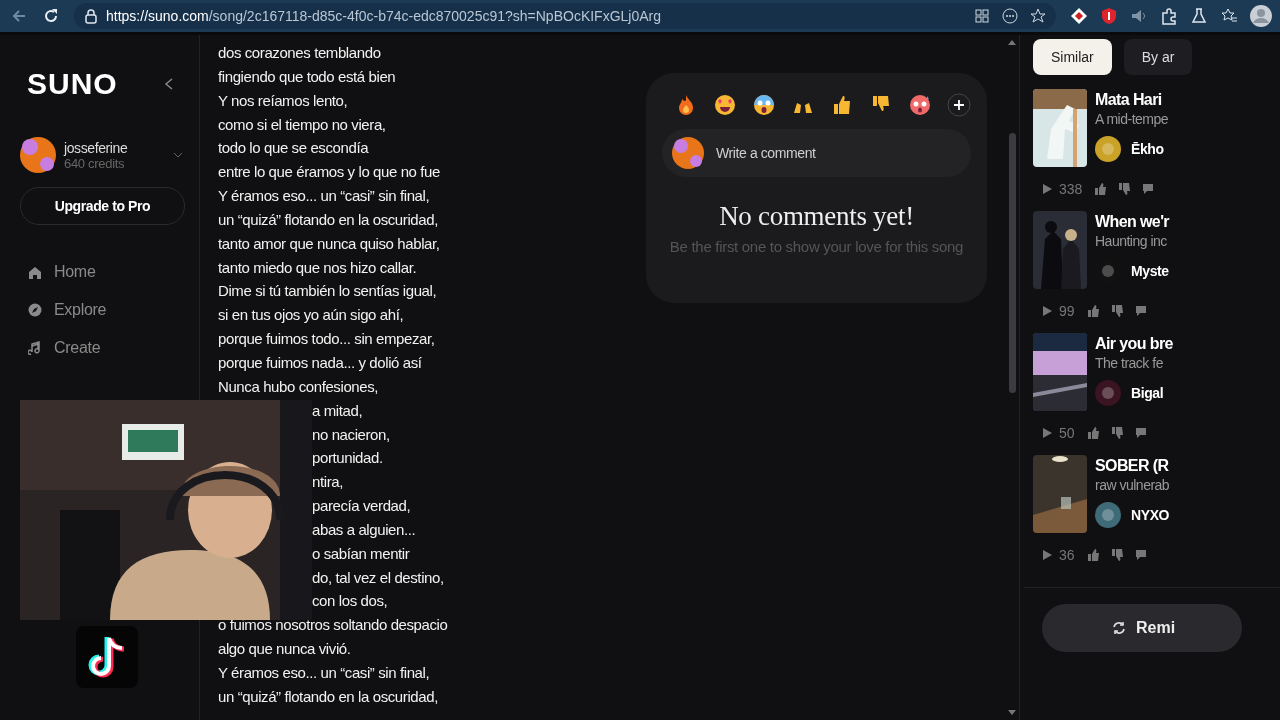 This screenshot has height=720, width=1280. I want to click on lyric-line: parecía verdad,, so click(361, 506).